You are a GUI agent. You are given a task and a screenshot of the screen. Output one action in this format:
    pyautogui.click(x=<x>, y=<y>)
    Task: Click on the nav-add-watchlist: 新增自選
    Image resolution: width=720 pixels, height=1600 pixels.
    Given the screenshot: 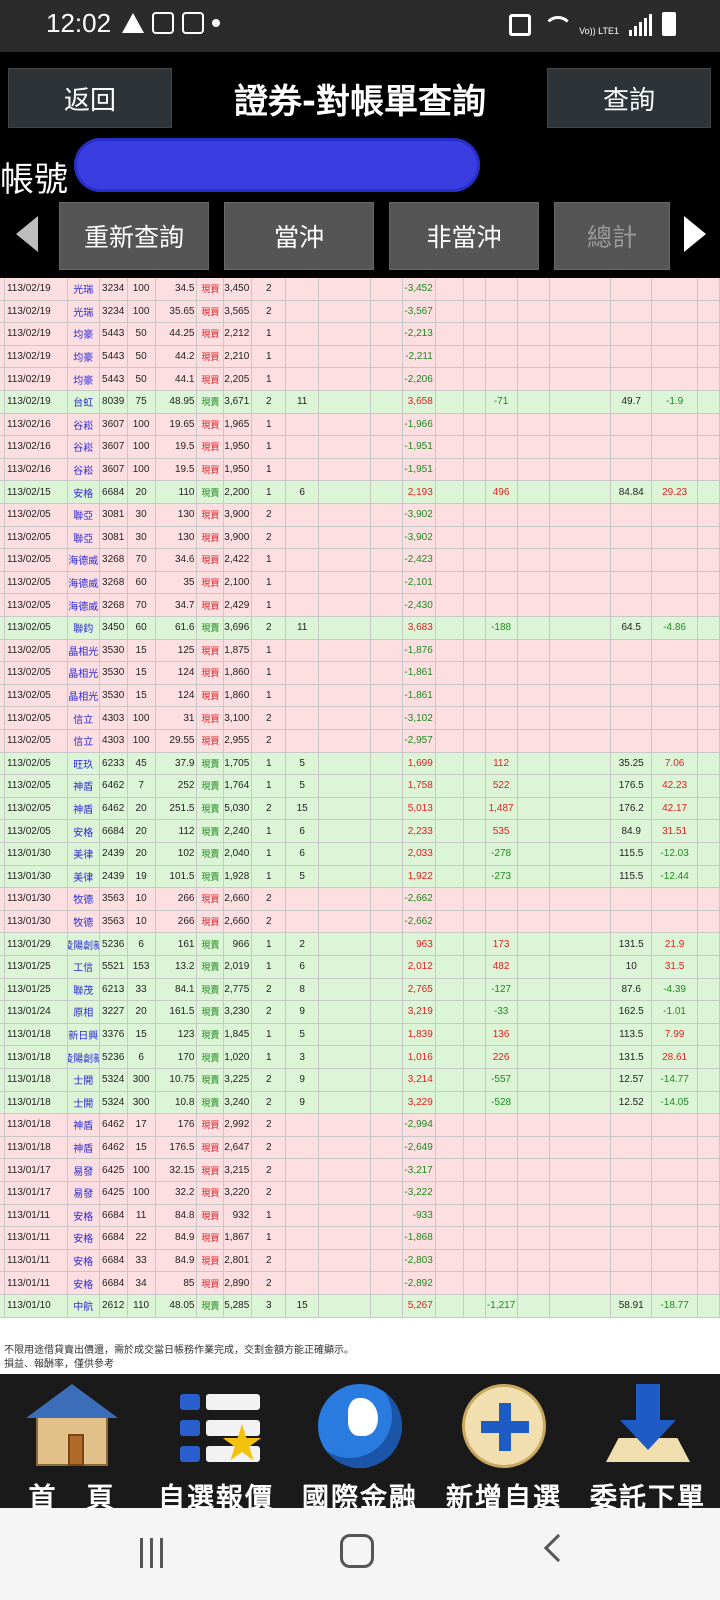 What is the action you would take?
    pyautogui.click(x=504, y=1444)
    